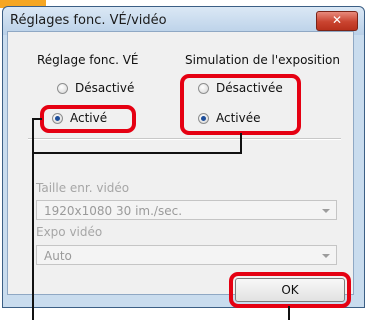 The image size is (381, 320). Describe the element at coordinates (88, 20) in the screenshot. I see `dialog-title: Réglages fonc. VÉ/vidéo` at that location.